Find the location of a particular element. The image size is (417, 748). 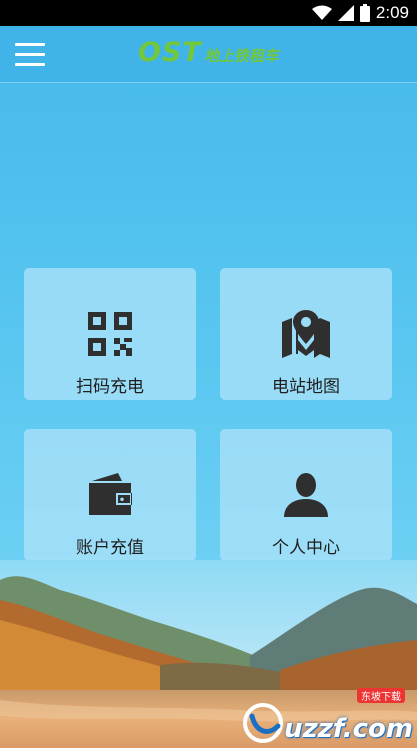

menu-button is located at coordinates (30, 54).